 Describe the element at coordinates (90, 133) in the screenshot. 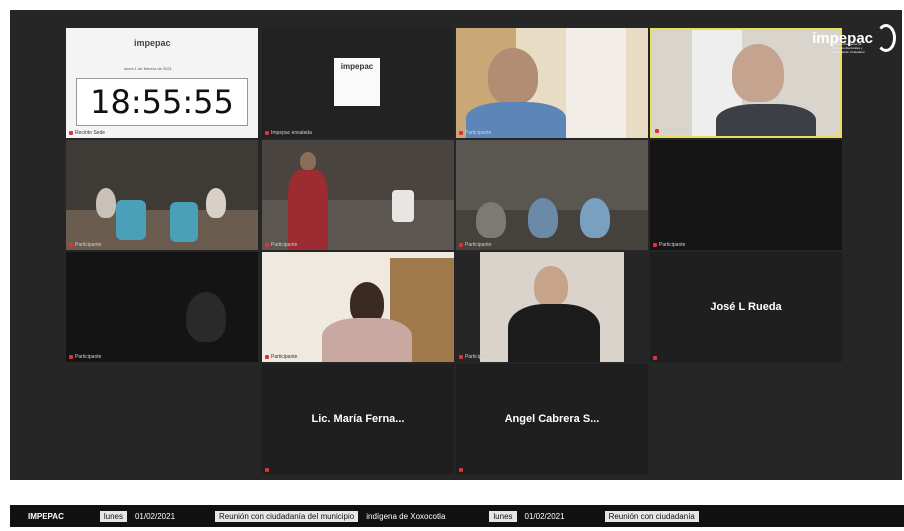

I see `participant-name: Recinto Sede` at that location.